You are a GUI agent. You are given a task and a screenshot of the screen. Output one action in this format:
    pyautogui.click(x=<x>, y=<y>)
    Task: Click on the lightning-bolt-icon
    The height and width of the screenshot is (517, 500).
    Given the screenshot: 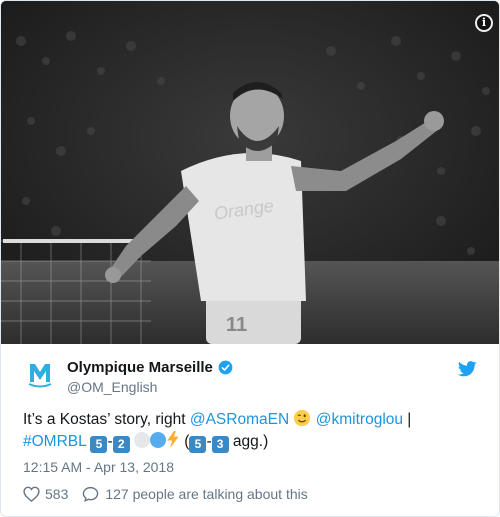 What is the action you would take?
    pyautogui.click(x=173, y=439)
    